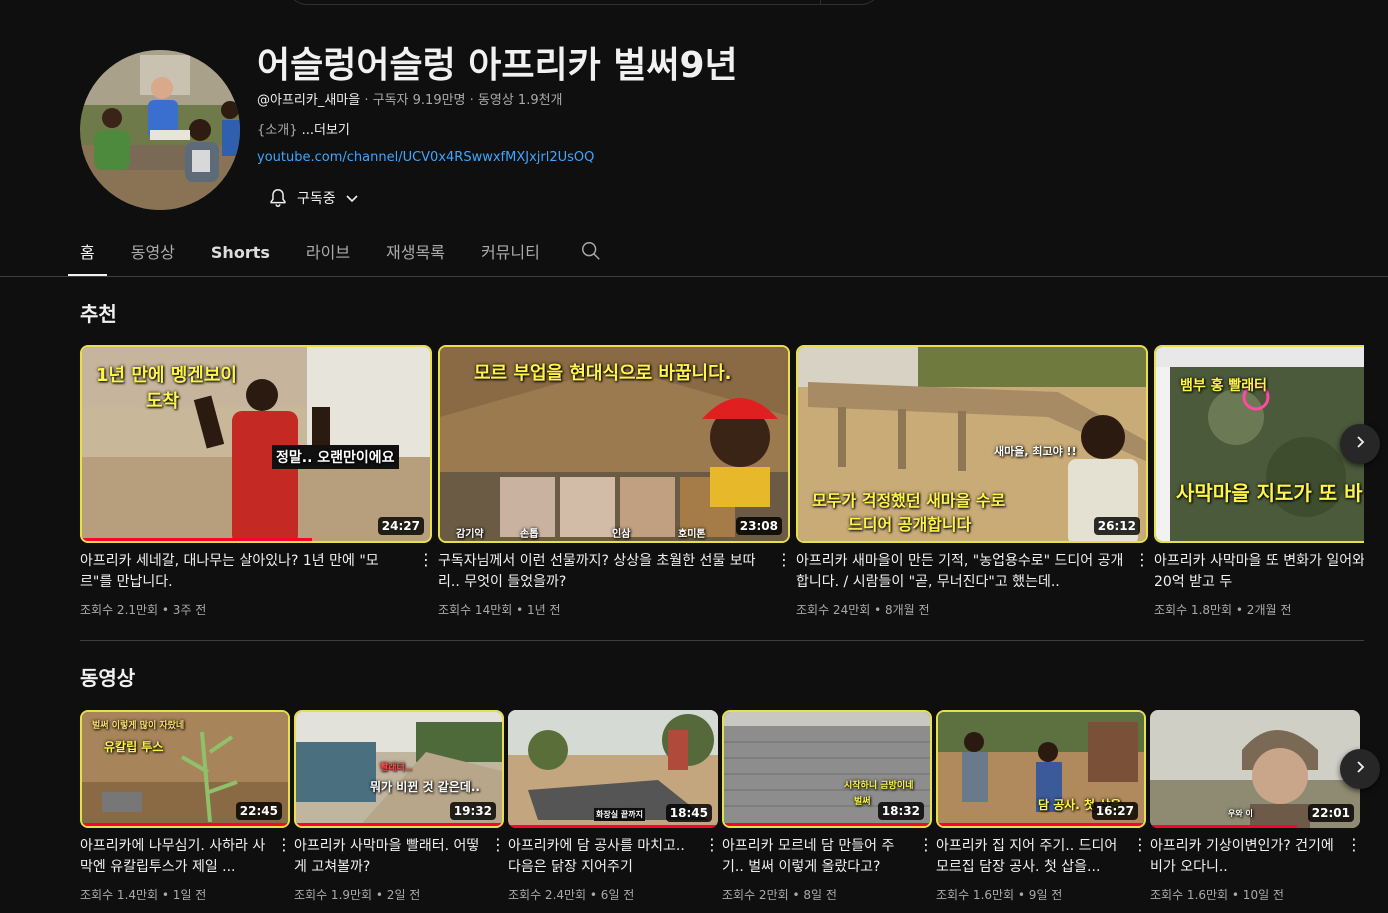 This screenshot has height=913, width=1388. What do you see at coordinates (256, 444) in the screenshot?
I see `video-thumbnail: 1년 만에 멩겐보이 도착 정말.. 오랜만이에요 24:27` at bounding box center [256, 444].